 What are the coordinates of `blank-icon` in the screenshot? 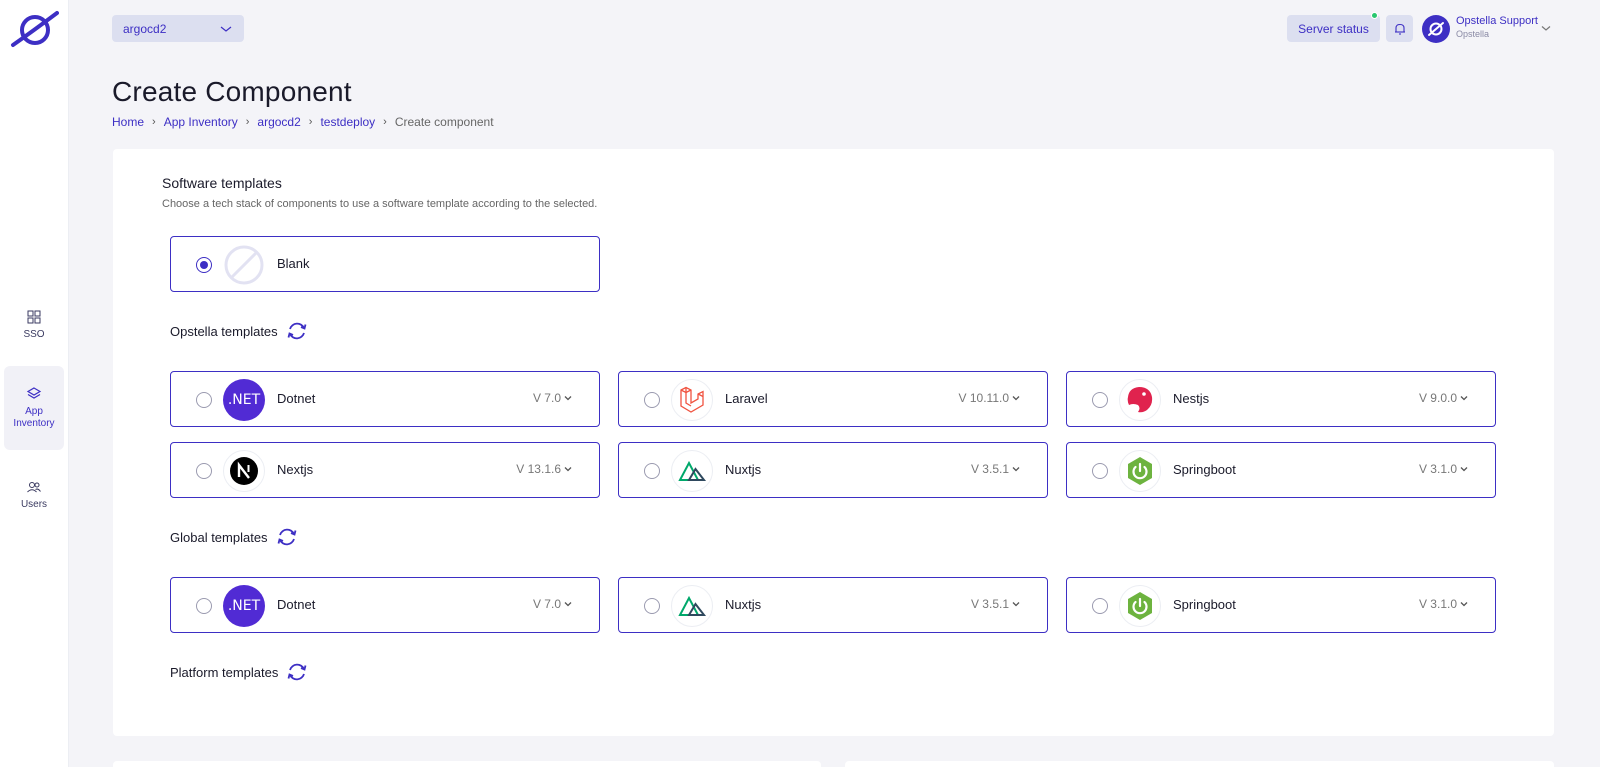 It's located at (244, 265).